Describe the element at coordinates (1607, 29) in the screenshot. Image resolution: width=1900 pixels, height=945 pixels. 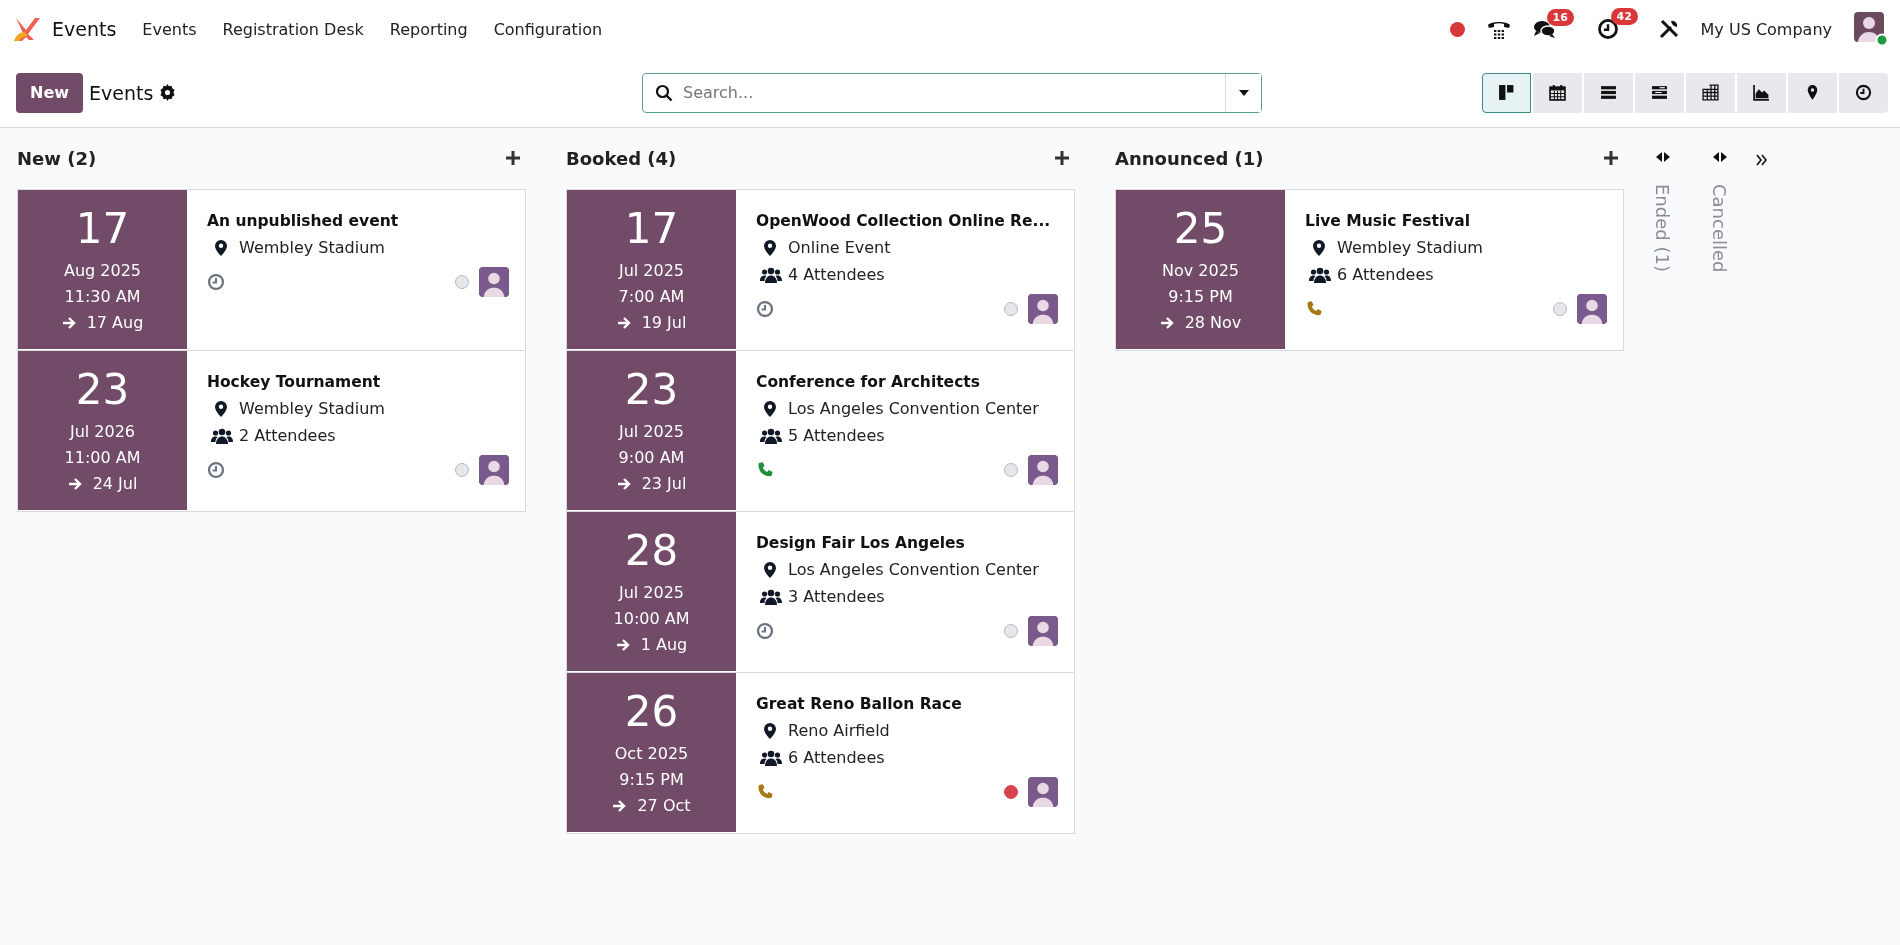
I see `clock-icon` at that location.